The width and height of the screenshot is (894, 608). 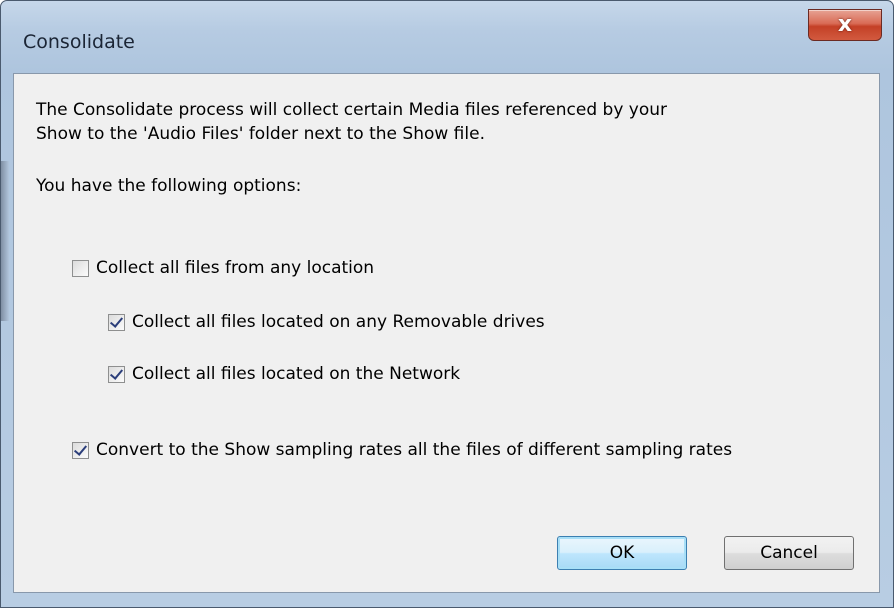 What do you see at coordinates (789, 553) in the screenshot?
I see `cancel-button: Cancel` at bounding box center [789, 553].